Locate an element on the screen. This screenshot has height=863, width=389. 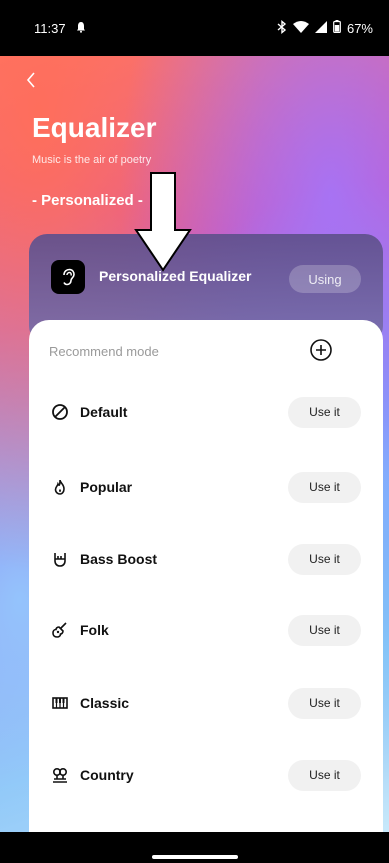
country-icon is located at coordinates (60, 775).